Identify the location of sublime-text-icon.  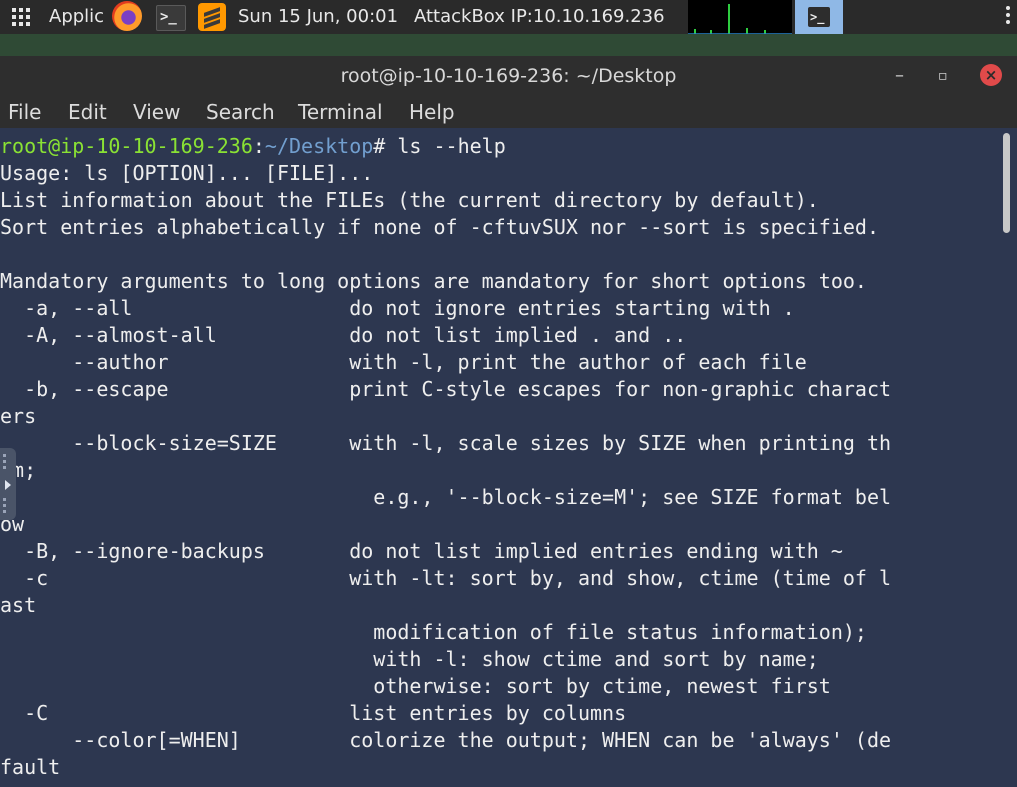
(212, 17).